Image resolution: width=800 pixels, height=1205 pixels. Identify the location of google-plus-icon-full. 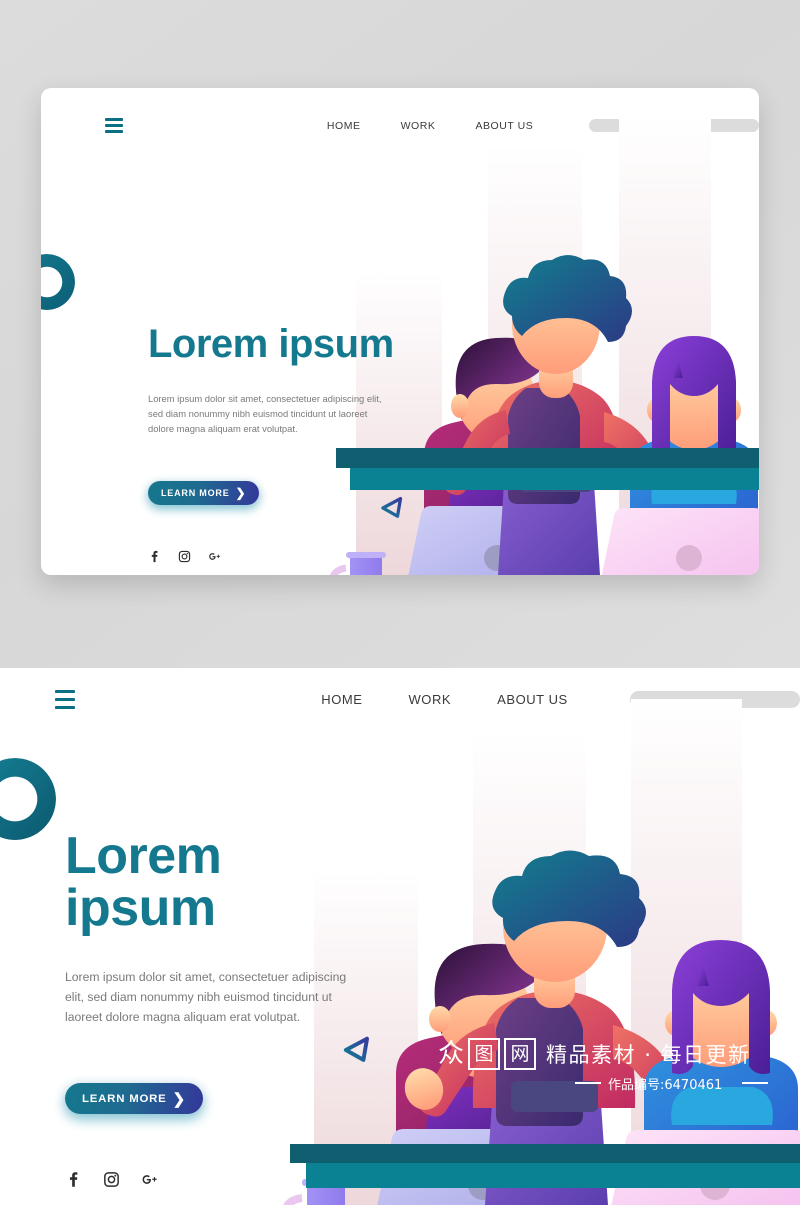
(149, 1179).